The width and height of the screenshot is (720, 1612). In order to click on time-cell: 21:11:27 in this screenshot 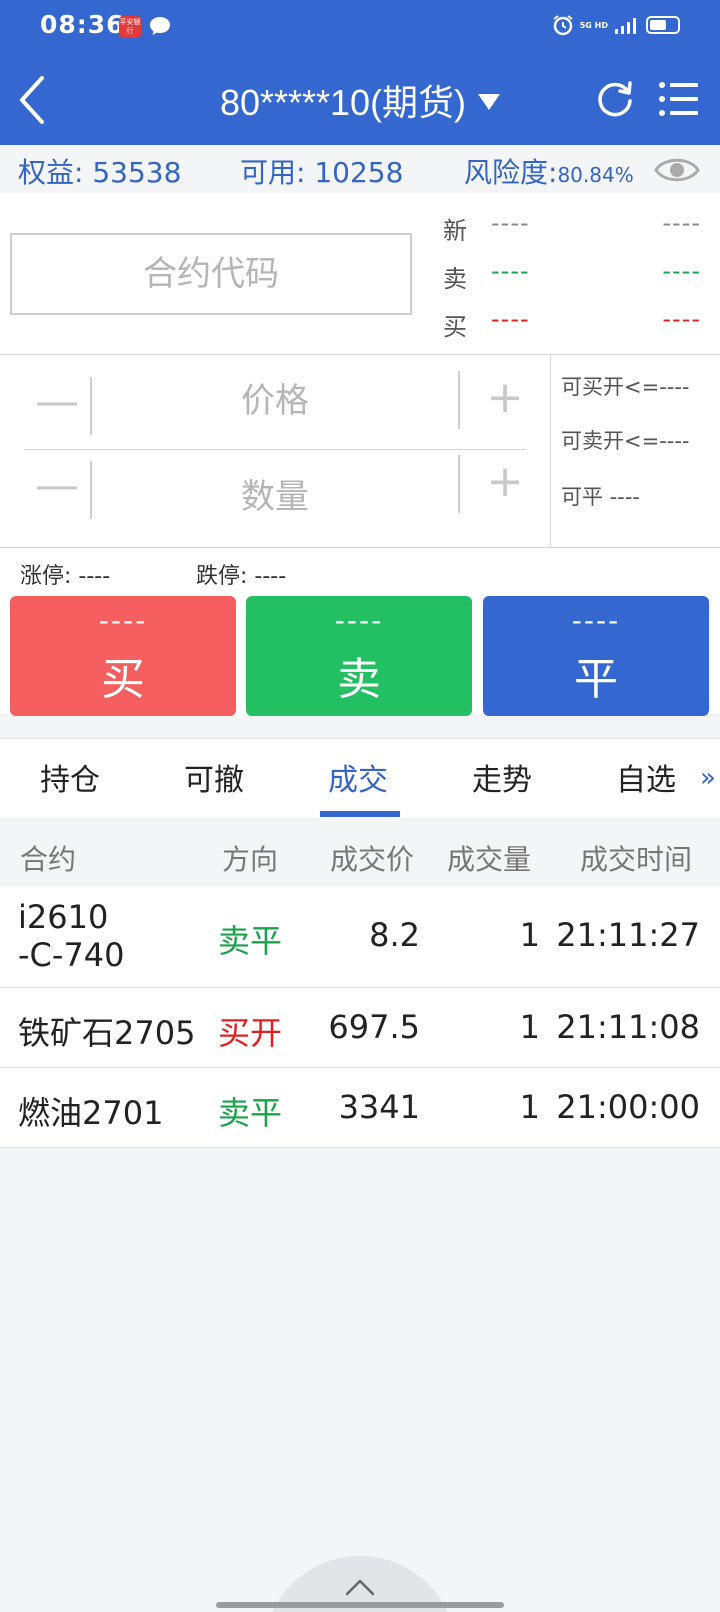, I will do `click(628, 935)`.